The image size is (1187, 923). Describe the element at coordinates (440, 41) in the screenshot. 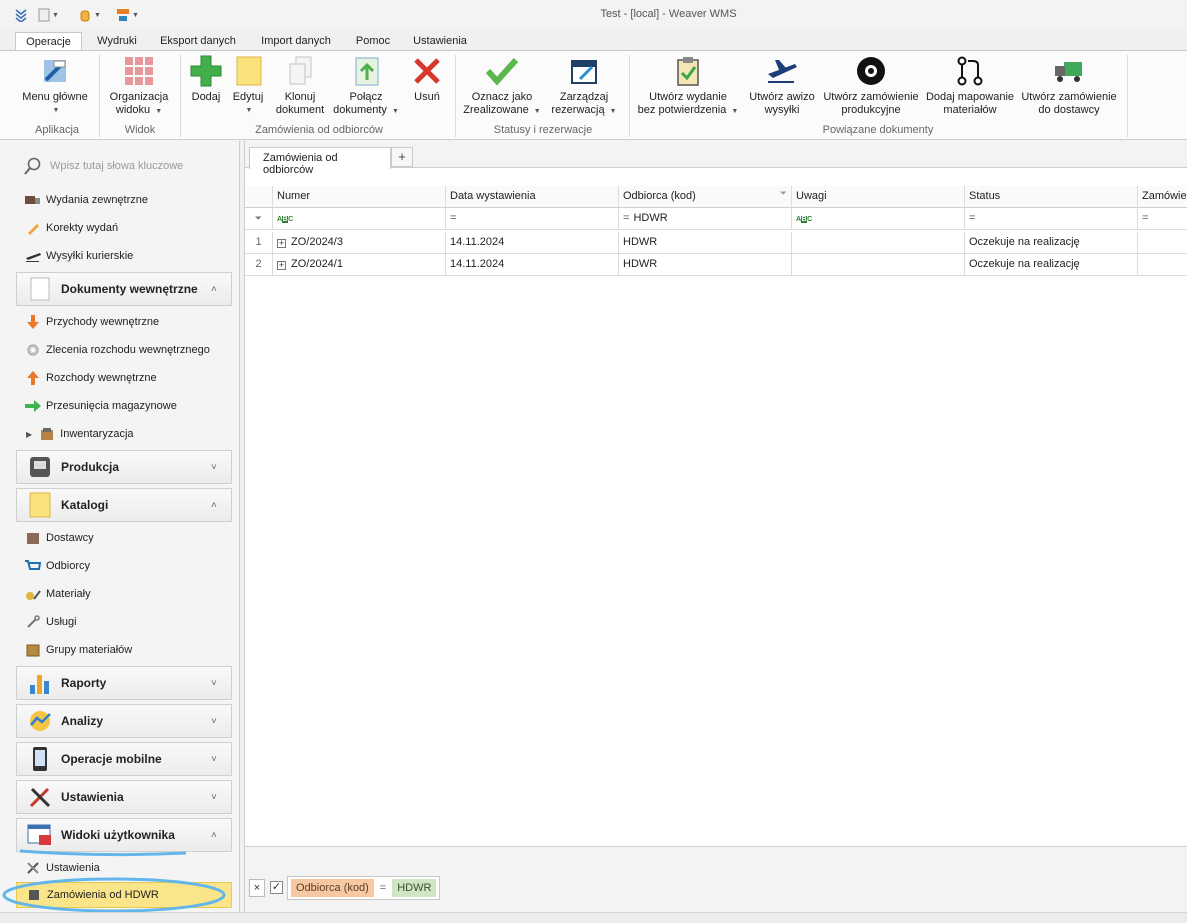

I see `tab-ustawienia: Ustawienia` at that location.